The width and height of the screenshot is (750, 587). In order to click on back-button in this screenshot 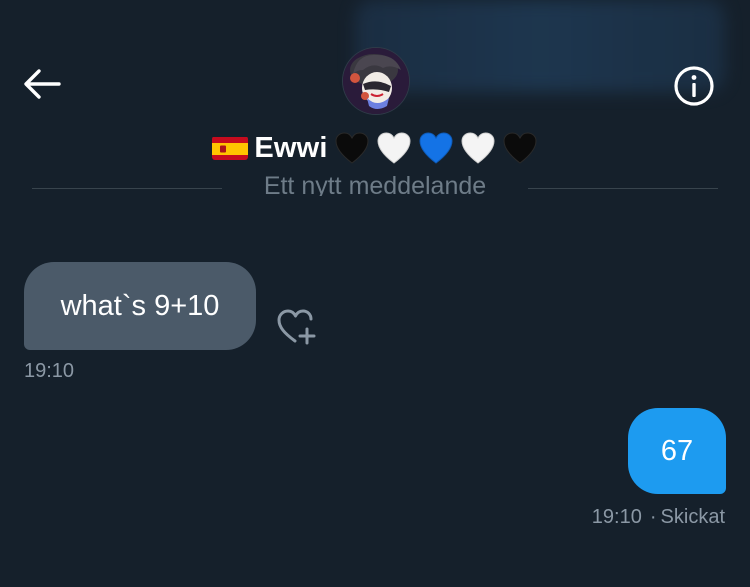, I will do `click(42, 84)`.